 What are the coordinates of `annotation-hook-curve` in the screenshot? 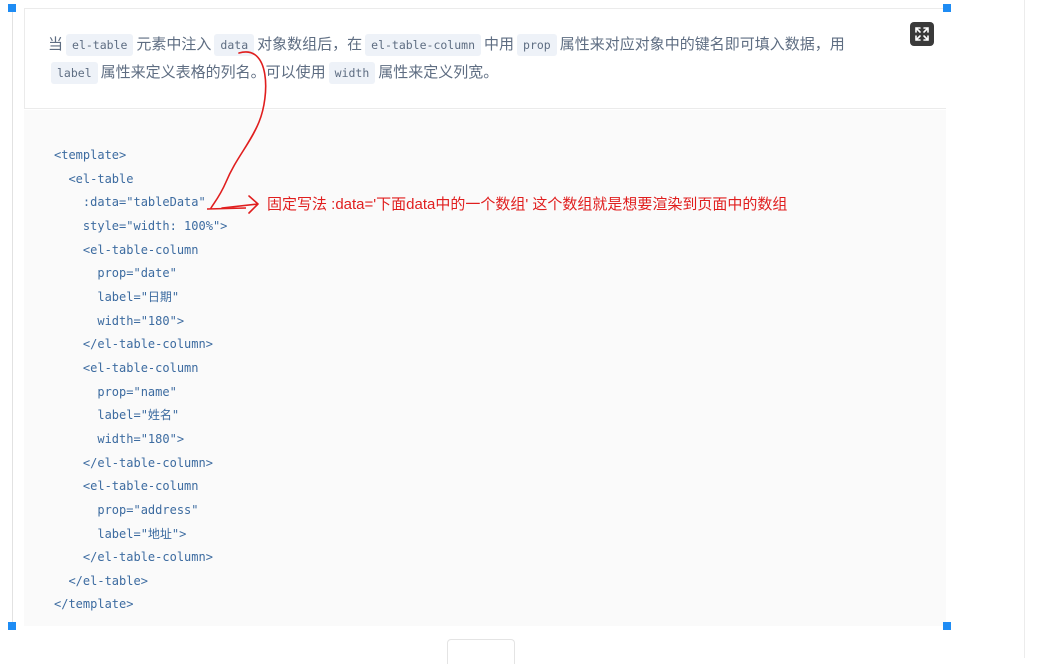 It's located at (238, 130).